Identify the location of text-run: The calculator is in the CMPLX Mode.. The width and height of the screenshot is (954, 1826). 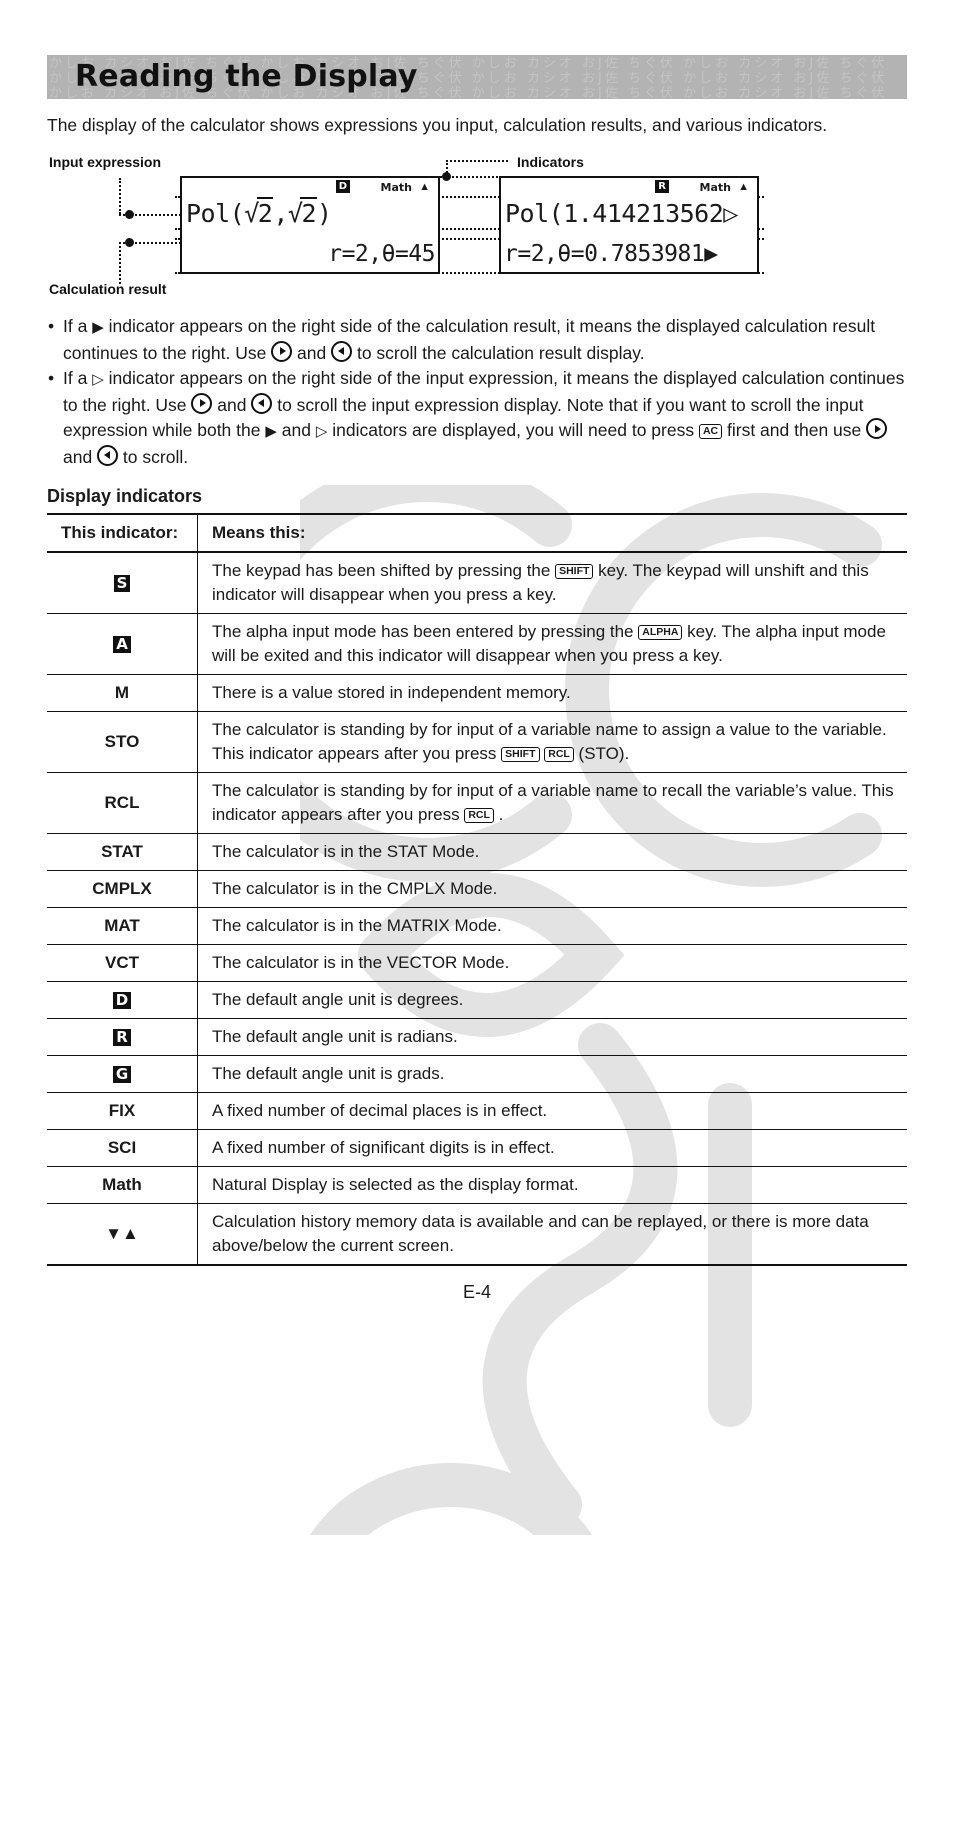
(355, 888).